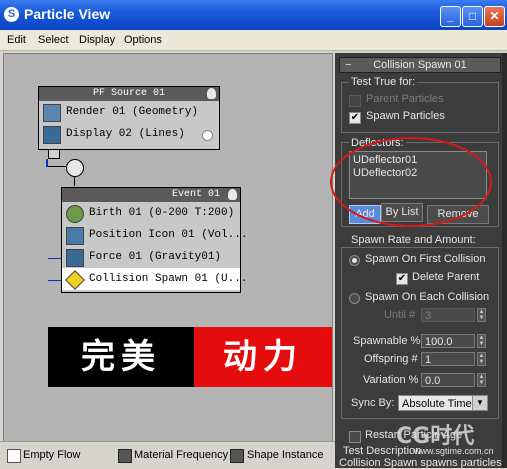  I want to click on operator-birth: Birth 01 (0-200 T:200), so click(151, 213).